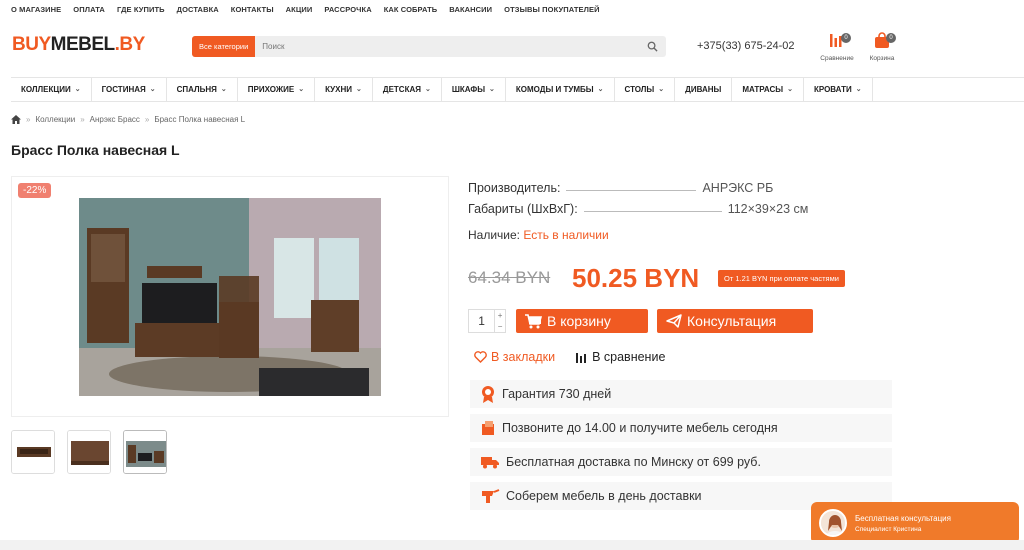  I want to click on compare-link: В сравнение, so click(620, 357).